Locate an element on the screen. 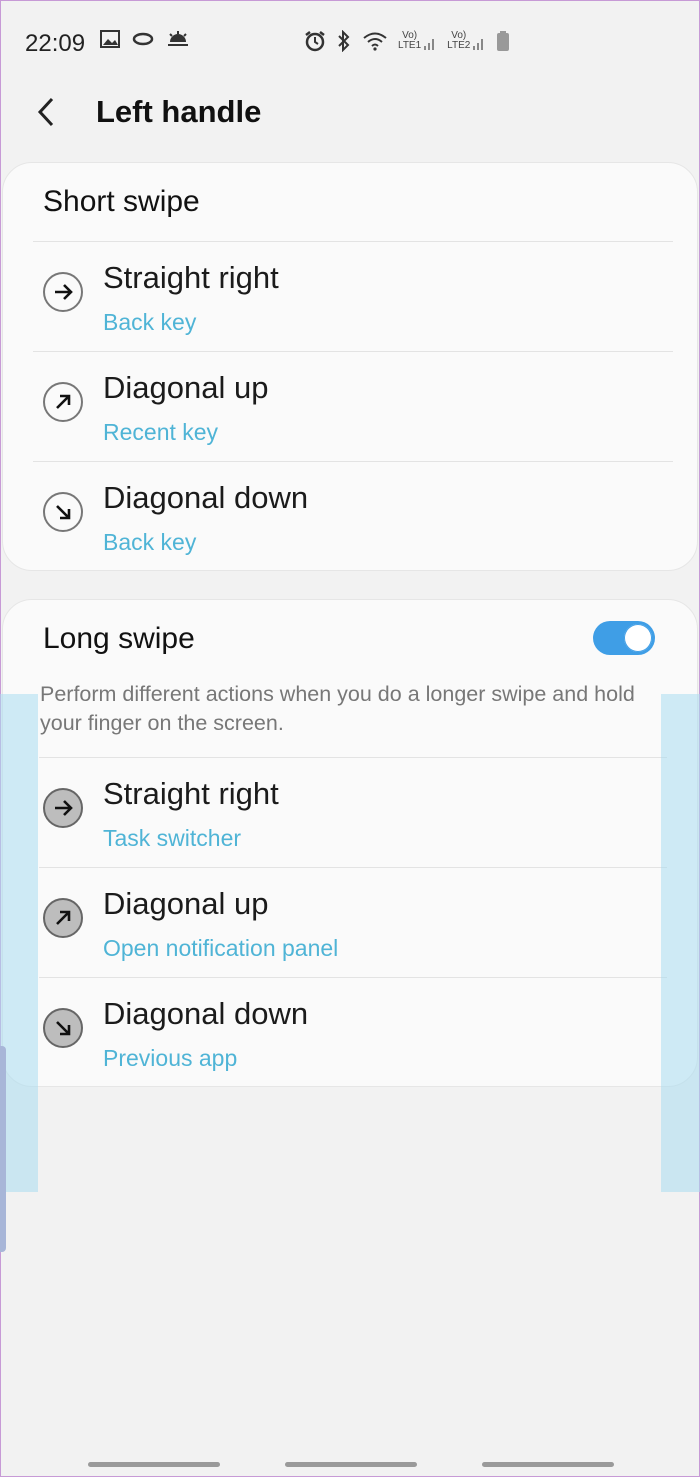 This screenshot has height=1477, width=700. back-arrow-icon is located at coordinates (47, 112).